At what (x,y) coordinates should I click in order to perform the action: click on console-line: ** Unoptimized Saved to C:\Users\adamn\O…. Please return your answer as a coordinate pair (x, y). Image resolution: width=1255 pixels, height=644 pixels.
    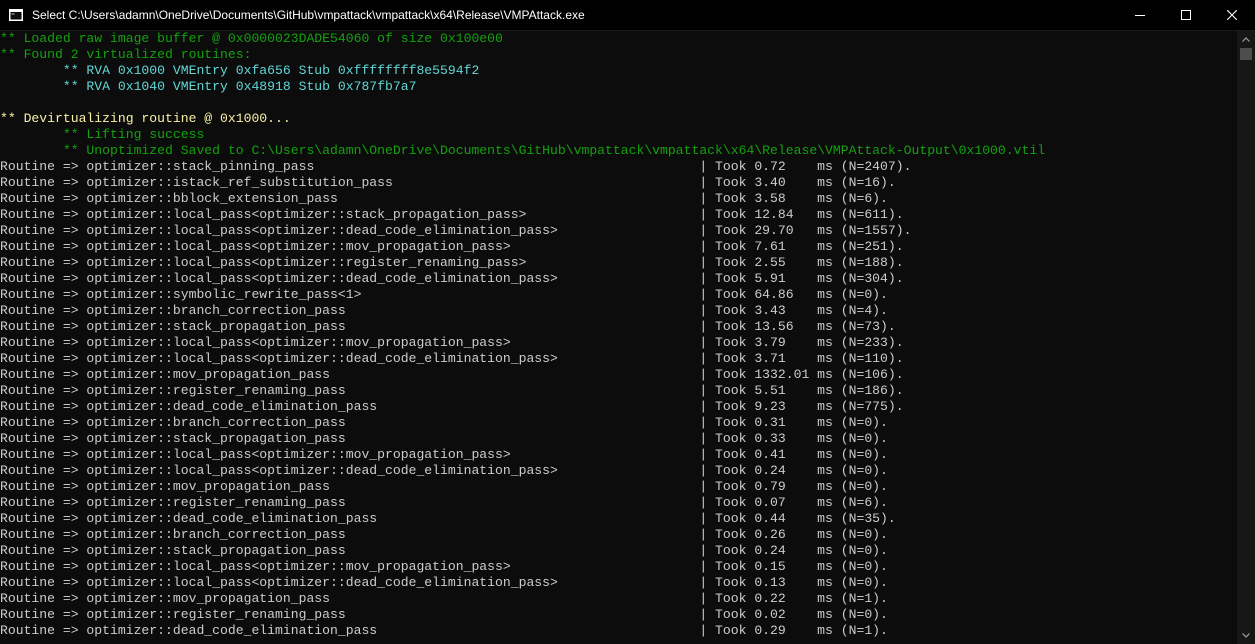
    Looking at the image, I should click on (523, 150).